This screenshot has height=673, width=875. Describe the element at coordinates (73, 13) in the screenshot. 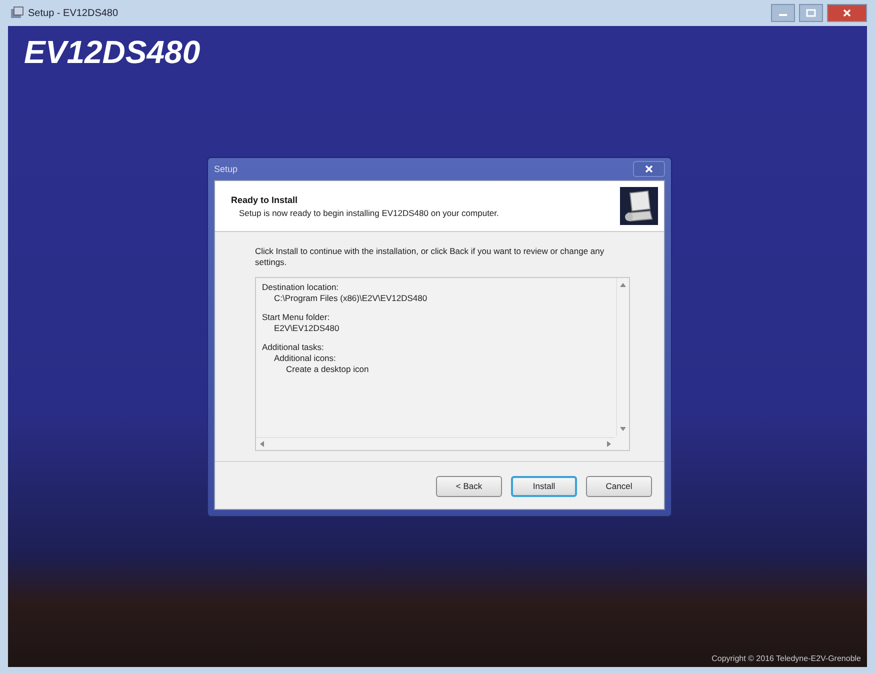

I see `window-title: Setup - EV12DS480` at that location.